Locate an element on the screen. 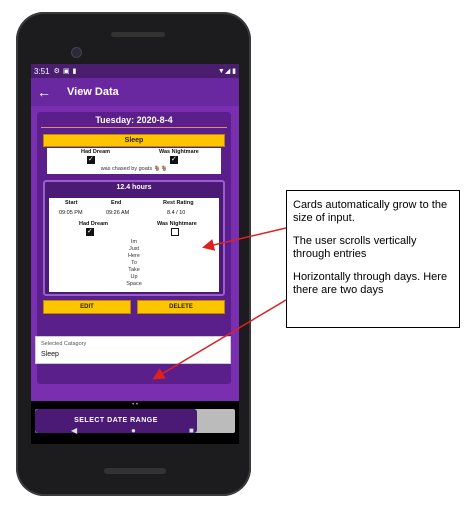 The width and height of the screenshot is (474, 514). arrow-to-entry-card is located at coordinates (244, 239).